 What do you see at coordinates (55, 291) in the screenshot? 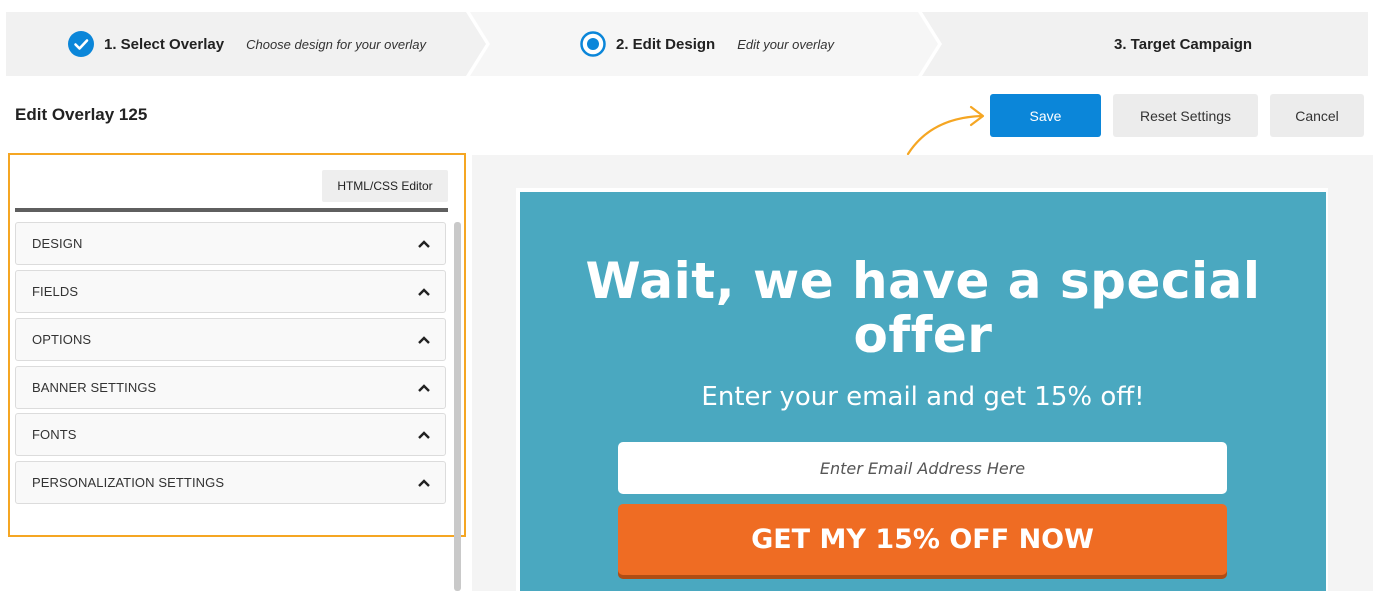
I see `accordion-label: FIELDS` at bounding box center [55, 291].